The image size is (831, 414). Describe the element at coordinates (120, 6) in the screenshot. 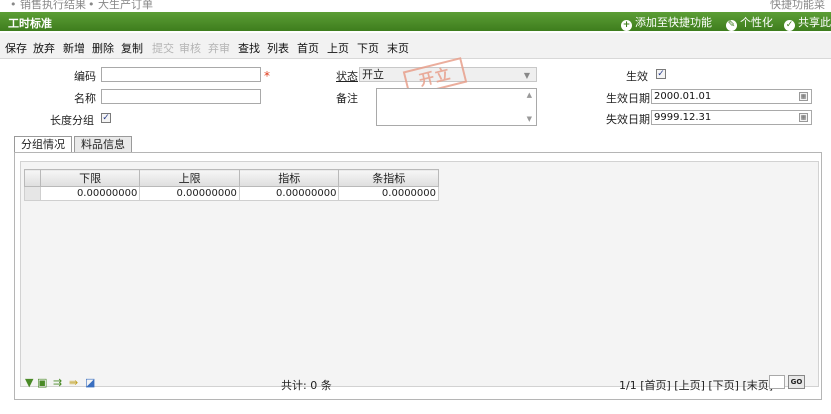

I see `crumb-production-order: • 大生产订单` at that location.